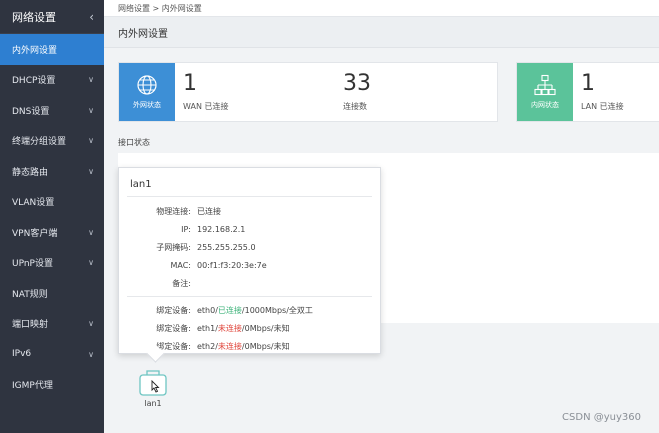  I want to click on sidebar-item: DHCP设置 ∨, so click(52, 80).